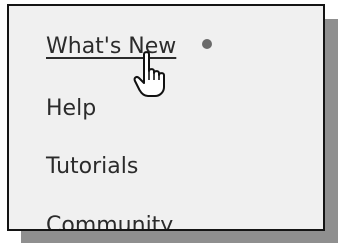 The width and height of the screenshot is (344, 245). Describe the element at coordinates (109, 220) in the screenshot. I see `menu-item-community: Community` at that location.